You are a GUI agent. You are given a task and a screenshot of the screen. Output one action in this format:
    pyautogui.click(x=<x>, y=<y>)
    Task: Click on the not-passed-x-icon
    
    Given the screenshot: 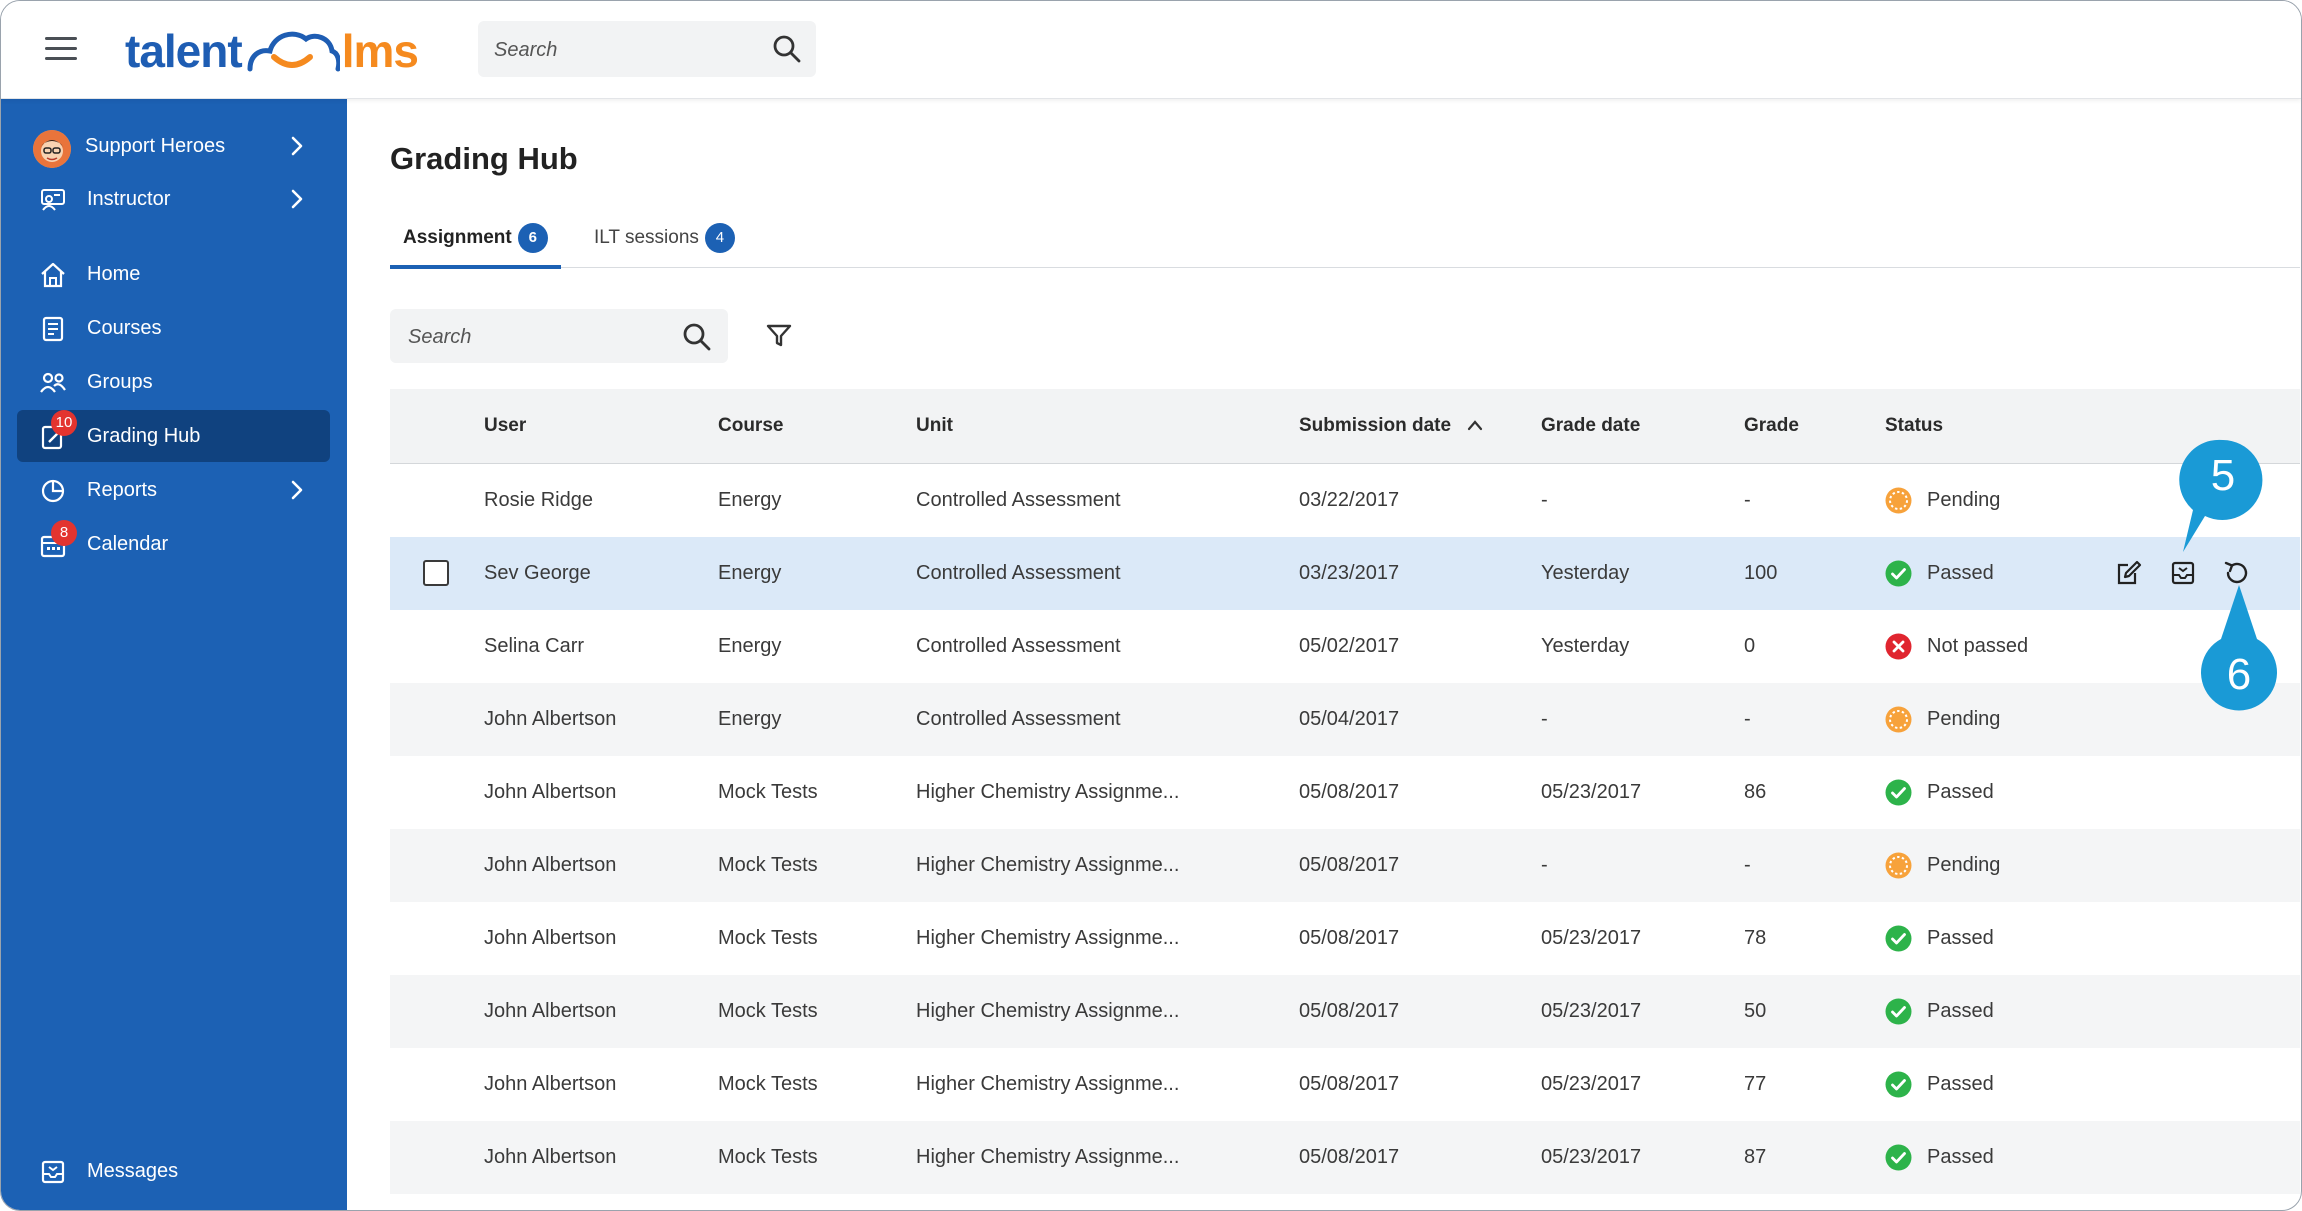 What is the action you would take?
    pyautogui.click(x=1898, y=646)
    